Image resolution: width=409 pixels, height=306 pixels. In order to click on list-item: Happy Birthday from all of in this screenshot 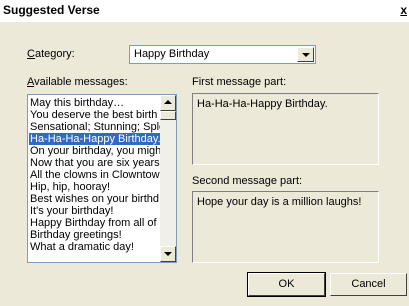, I will do `click(95, 223)`.